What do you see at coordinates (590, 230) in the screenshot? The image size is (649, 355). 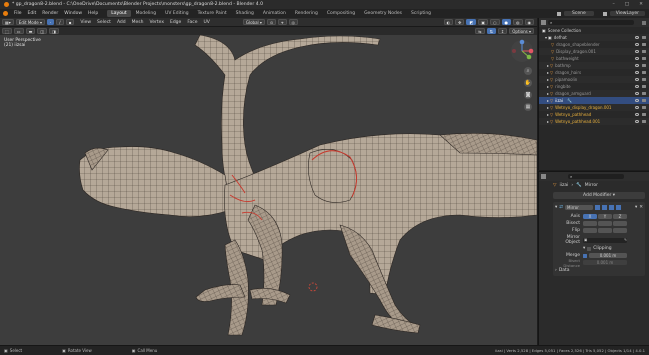 I see `flip-x-toggle` at bounding box center [590, 230].